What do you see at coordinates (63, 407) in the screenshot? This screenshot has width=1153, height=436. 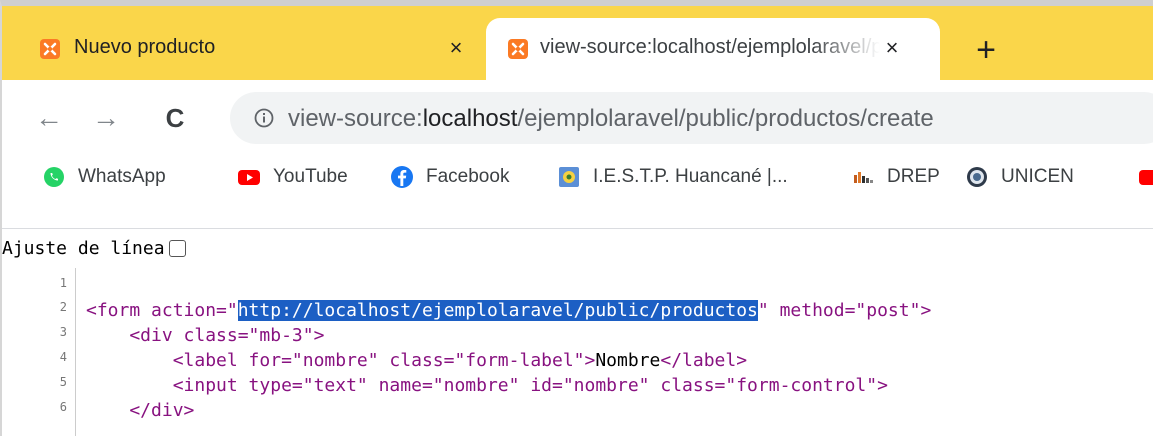 I see `line-number: 6` at bounding box center [63, 407].